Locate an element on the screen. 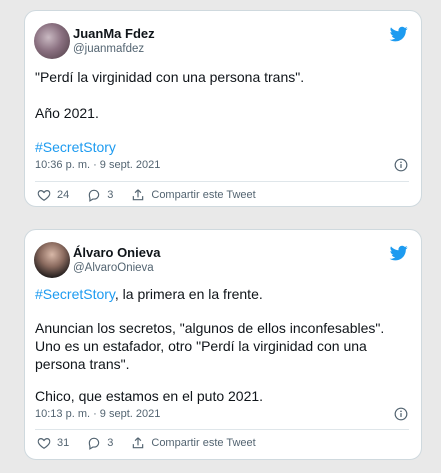 The image size is (441, 473). tweet-actions: 24 3 Compartir este Tweet is located at coordinates (223, 195).